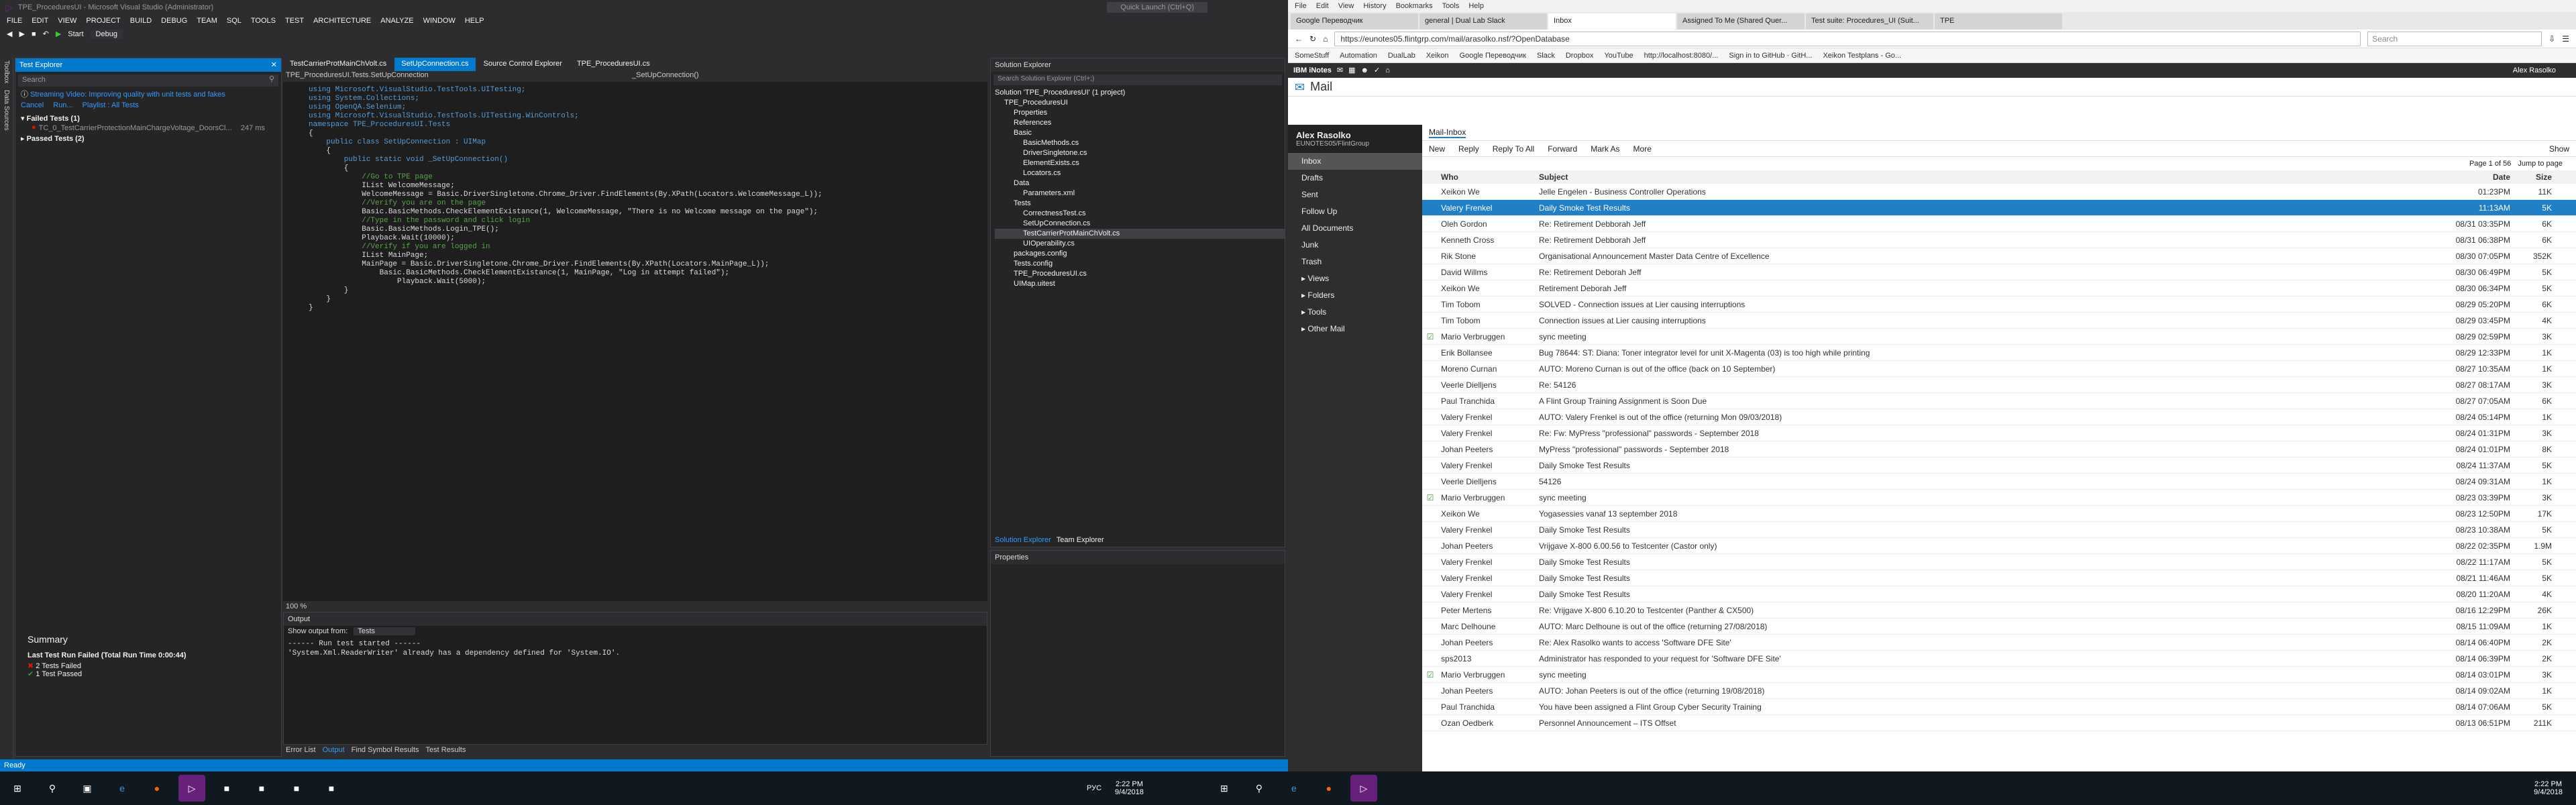 The image size is (2576, 805). I want to click on tab-output: Output, so click(334, 750).